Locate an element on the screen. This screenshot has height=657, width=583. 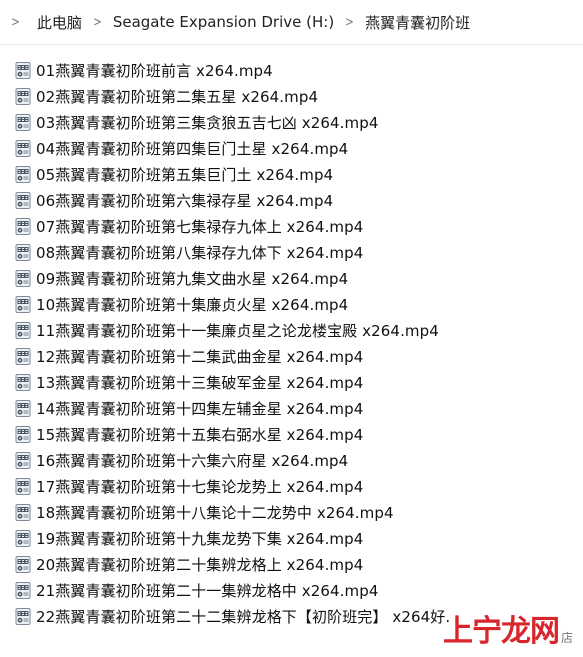
file-row: 22燕翼青囊初阶班第二十二集辨龙格下【初阶班完】 x264好. is located at coordinates (291, 616).